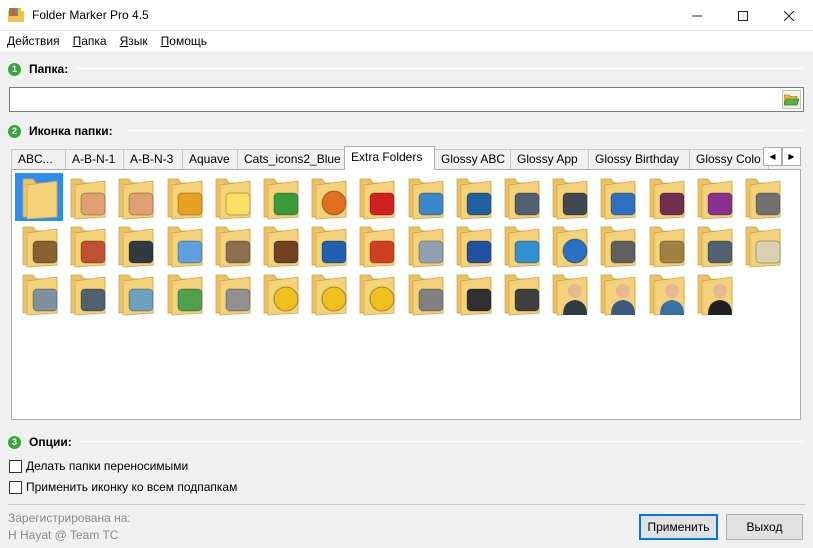 The image size is (813, 548). What do you see at coordinates (521, 293) in the screenshot?
I see `webcam-icon` at bounding box center [521, 293].